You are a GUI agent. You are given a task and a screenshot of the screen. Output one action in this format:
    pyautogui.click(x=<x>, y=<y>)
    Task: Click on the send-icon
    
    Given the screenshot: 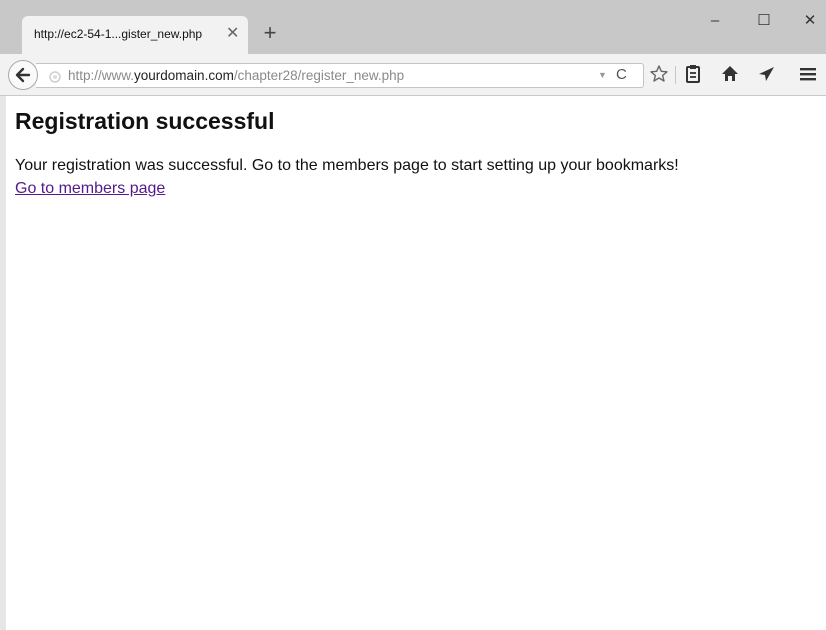 What is the action you would take?
    pyautogui.click(x=767, y=75)
    